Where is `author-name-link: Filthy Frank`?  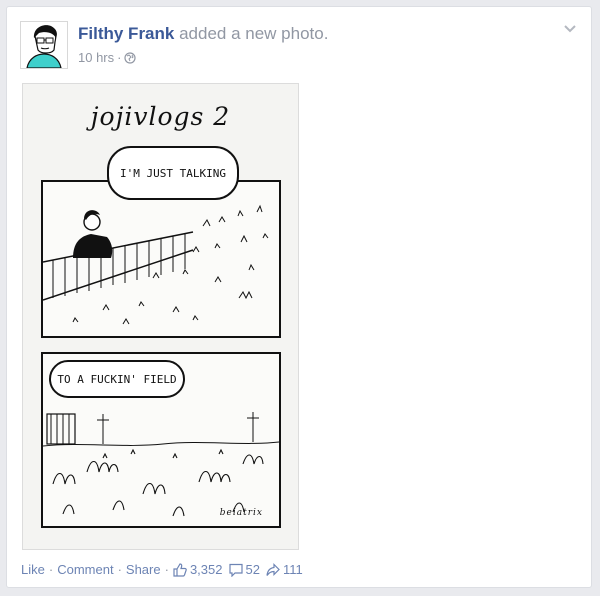
author-name-link: Filthy Frank is located at coordinates (126, 33).